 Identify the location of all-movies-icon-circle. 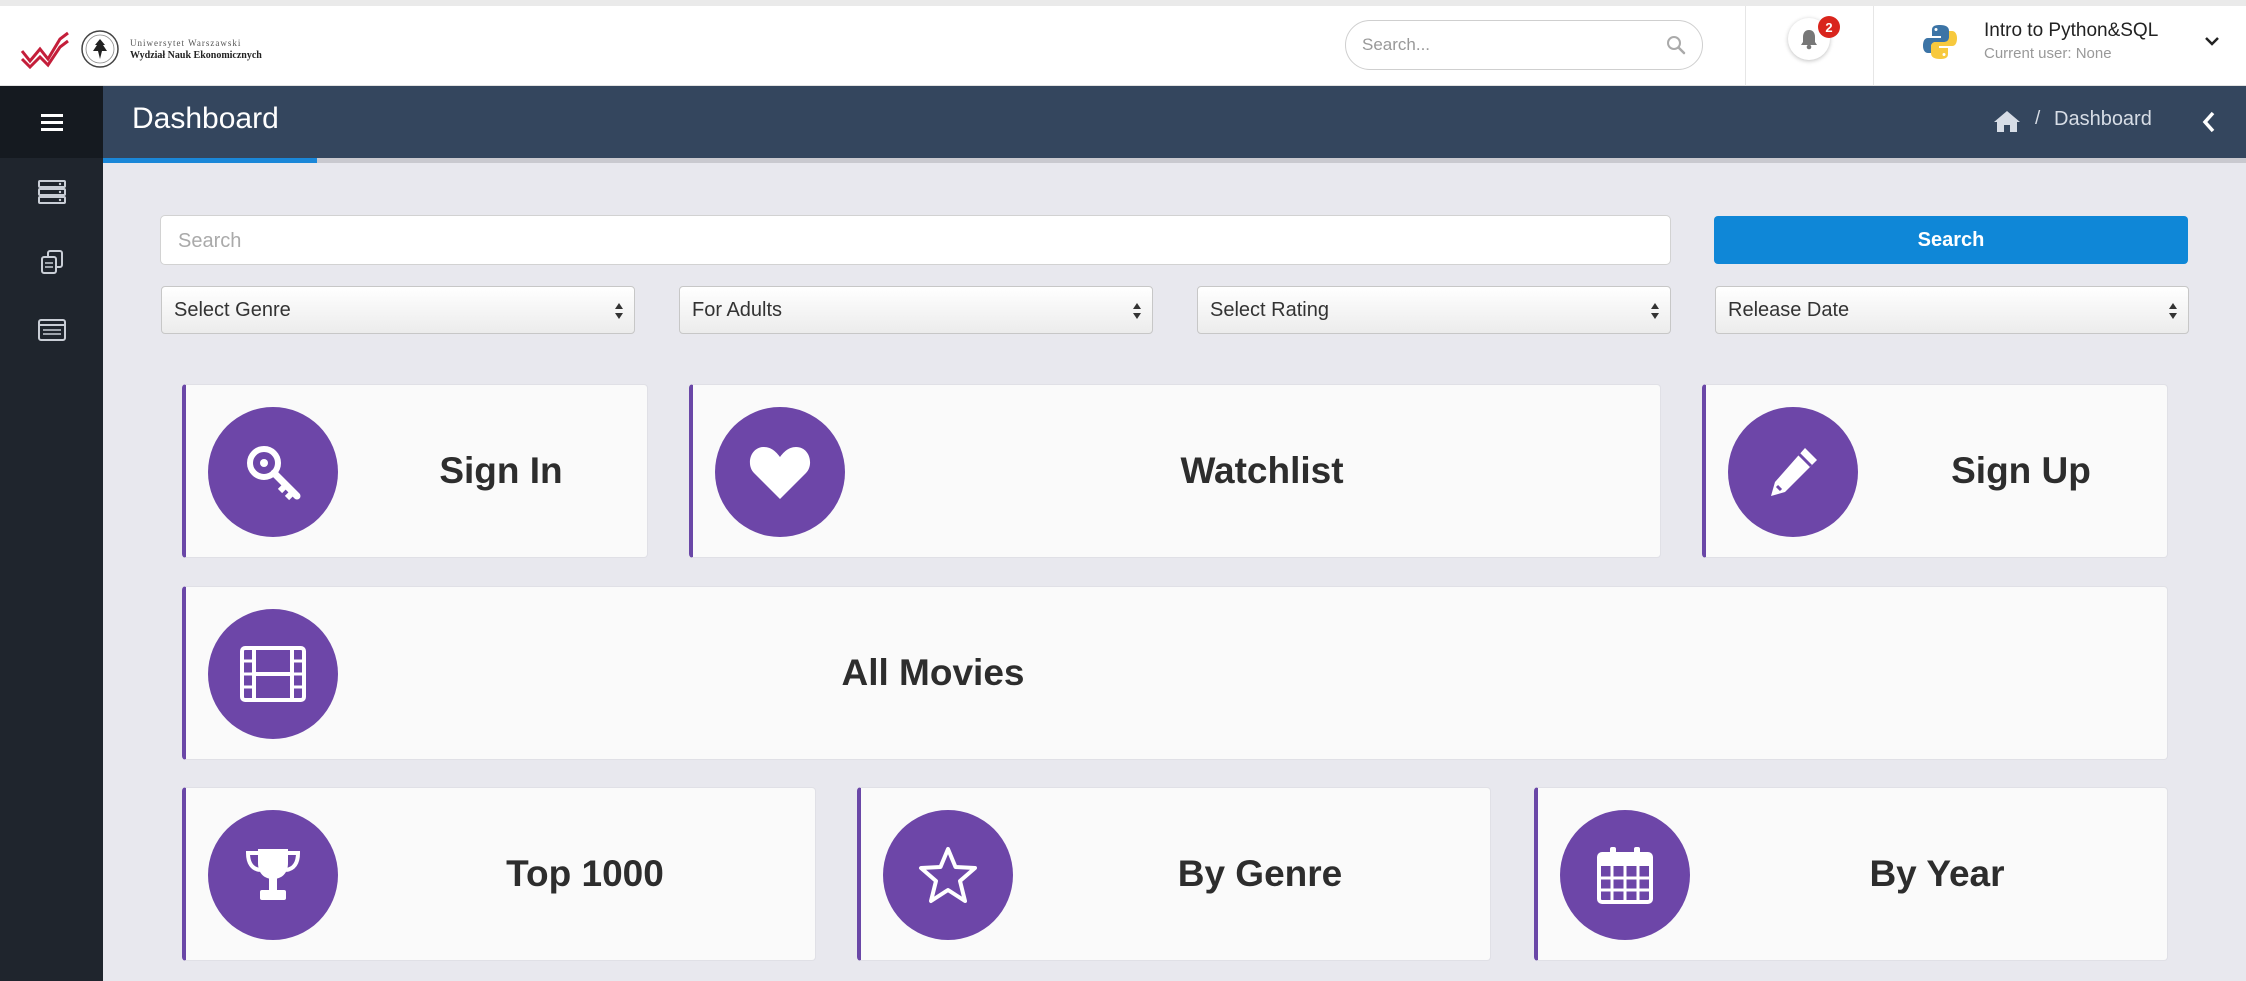
(273, 674).